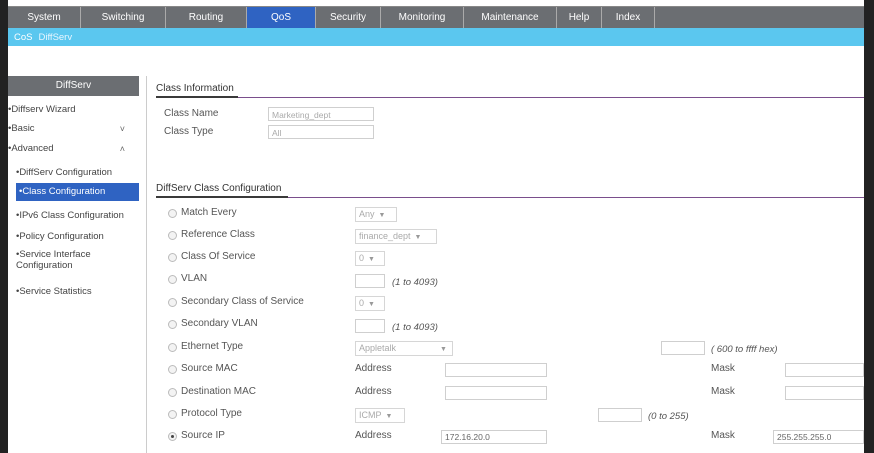  I want to click on ethernet-type-select: Appletalk ▼, so click(404, 348).